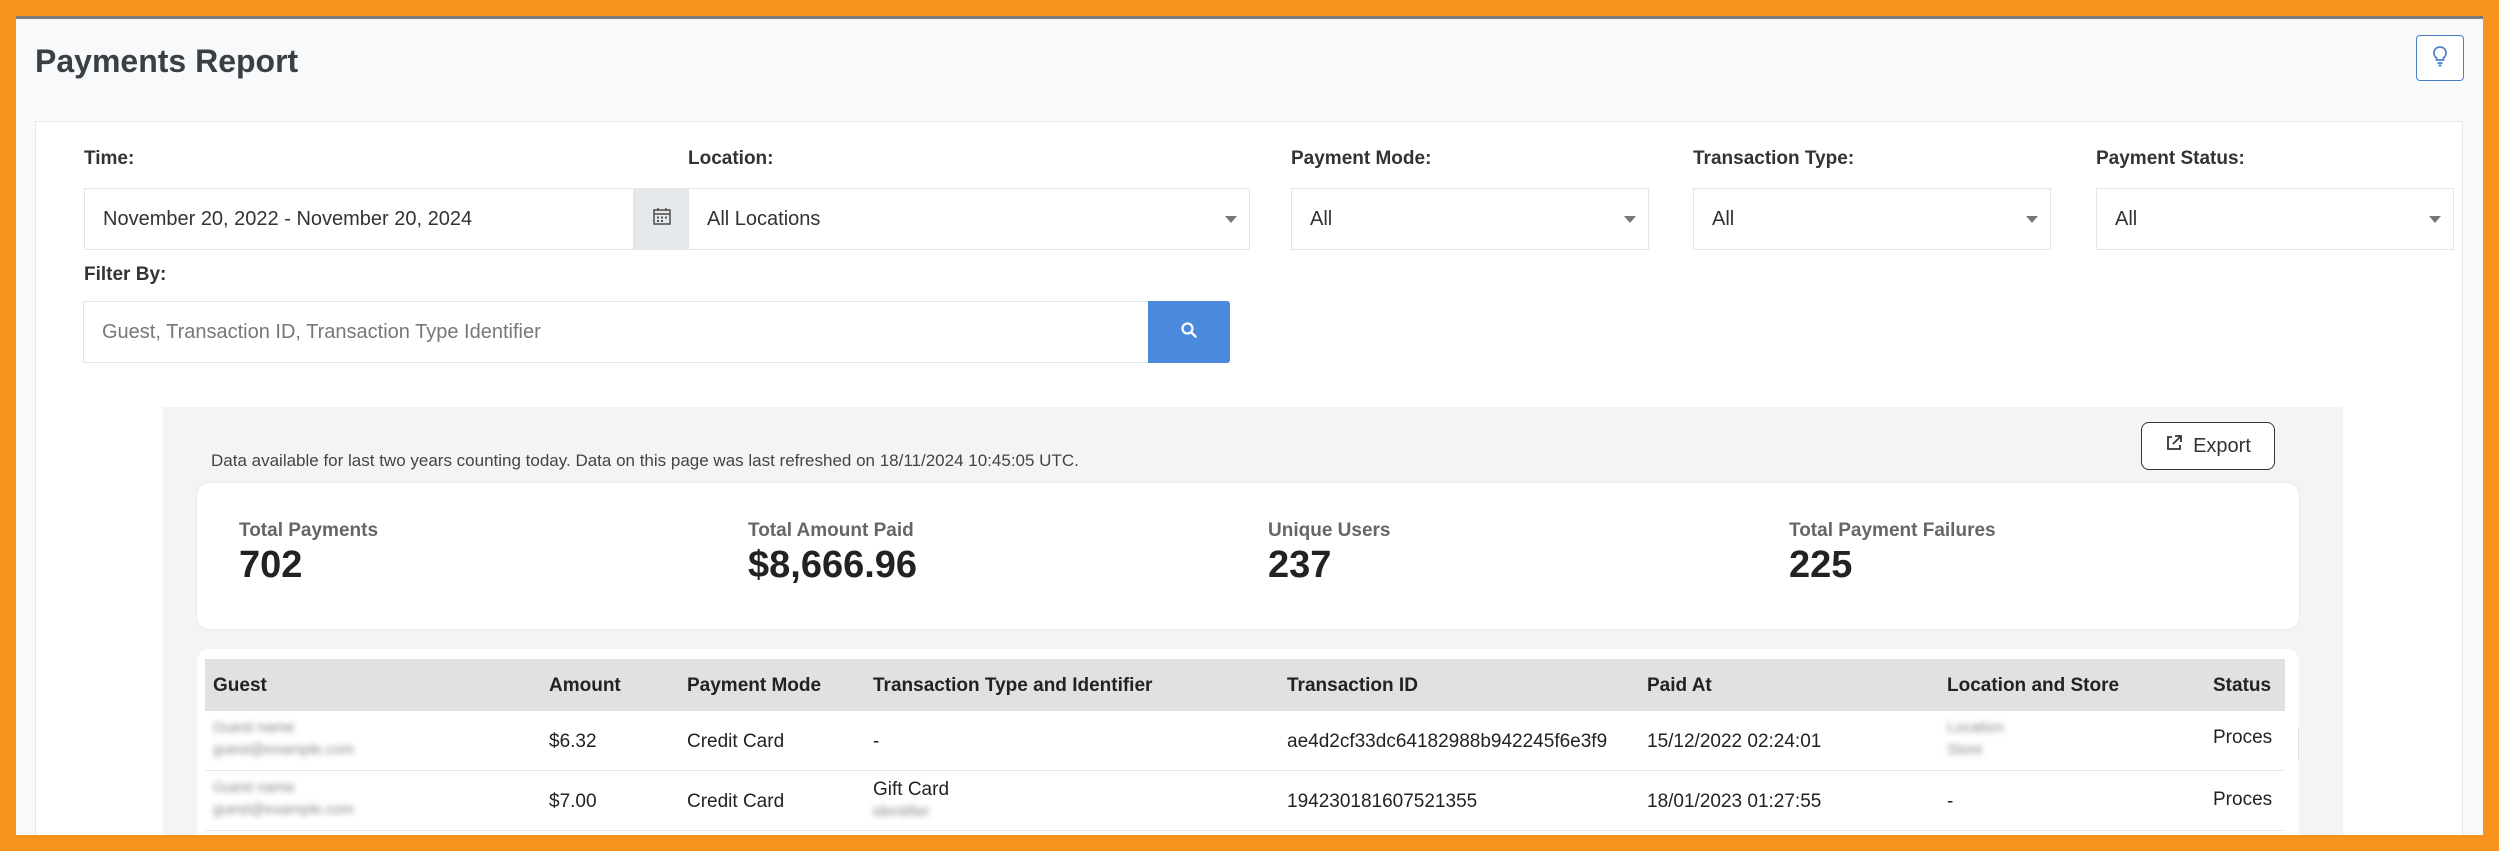  What do you see at coordinates (2298, 744) in the screenshot?
I see `horizontal-scrollbar` at bounding box center [2298, 744].